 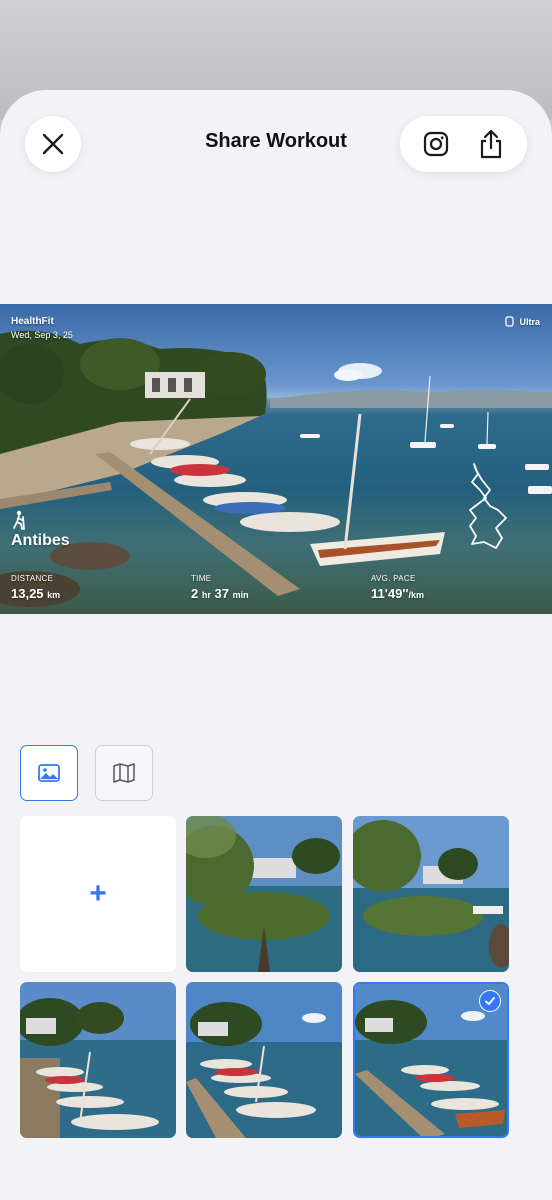 What do you see at coordinates (510, 321) in the screenshot?
I see `watch-icon` at bounding box center [510, 321].